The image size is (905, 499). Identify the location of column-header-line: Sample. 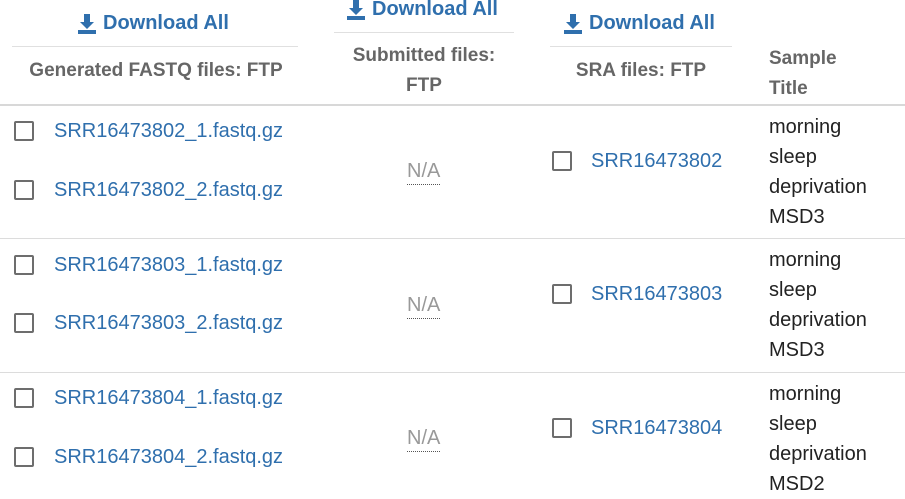
(803, 58).